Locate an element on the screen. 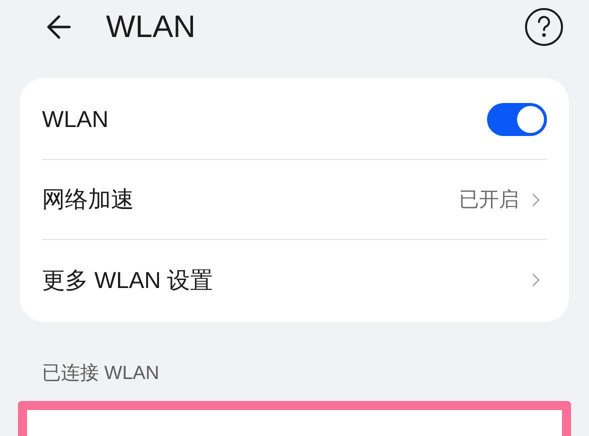  section-label: 已连接 WLAN is located at coordinates (101, 374).